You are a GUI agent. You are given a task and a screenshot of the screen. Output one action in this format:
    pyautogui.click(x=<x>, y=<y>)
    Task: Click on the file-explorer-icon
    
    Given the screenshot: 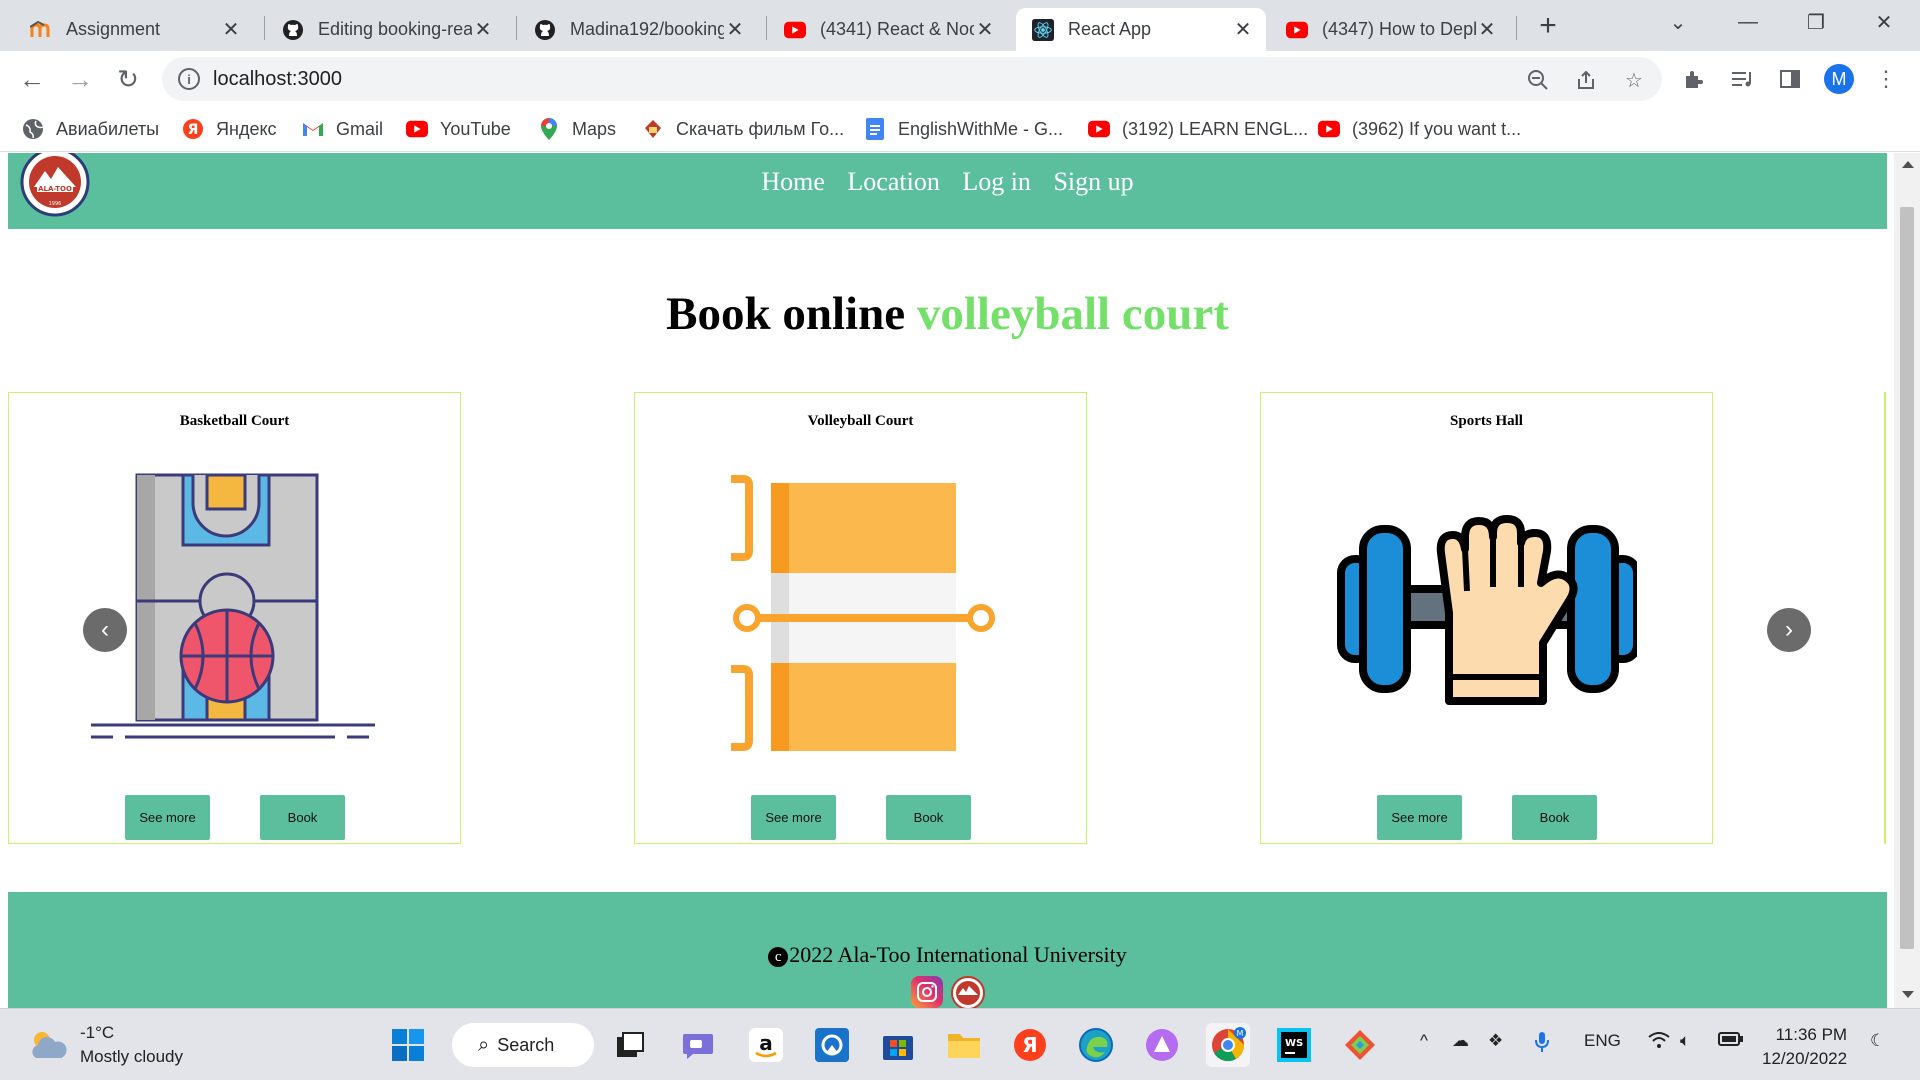 What is the action you would take?
    pyautogui.click(x=964, y=1045)
    